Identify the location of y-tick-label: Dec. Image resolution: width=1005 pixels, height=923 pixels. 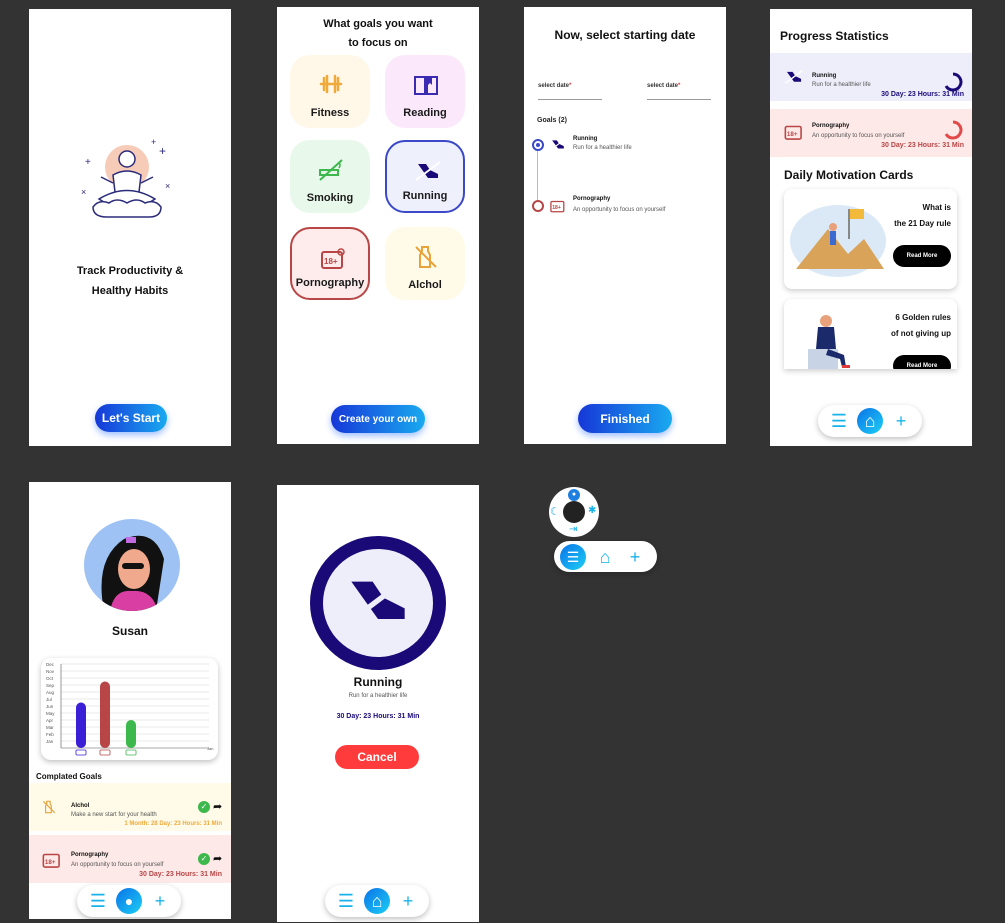
(50, 664).